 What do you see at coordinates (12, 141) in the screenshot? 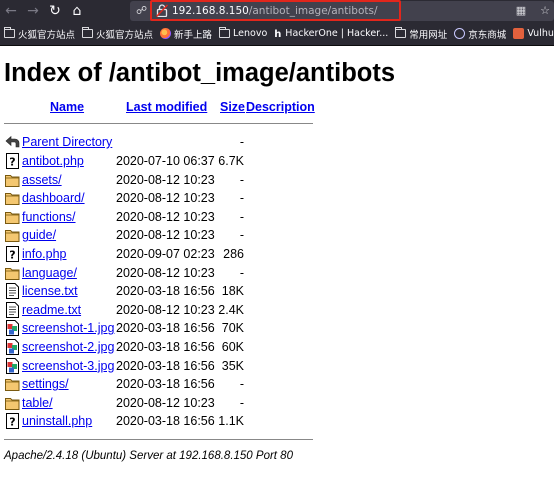
I see `back-arrow-icon` at bounding box center [12, 141].